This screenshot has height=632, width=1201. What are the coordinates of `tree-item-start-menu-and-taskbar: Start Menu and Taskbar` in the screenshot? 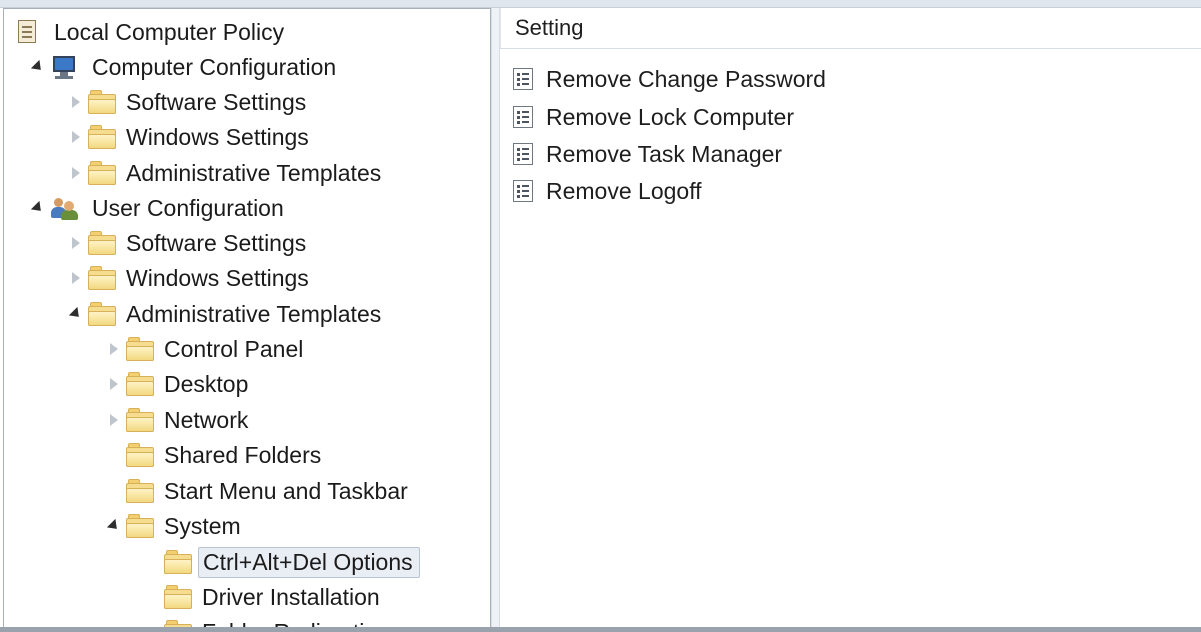 It's located at (259, 491).